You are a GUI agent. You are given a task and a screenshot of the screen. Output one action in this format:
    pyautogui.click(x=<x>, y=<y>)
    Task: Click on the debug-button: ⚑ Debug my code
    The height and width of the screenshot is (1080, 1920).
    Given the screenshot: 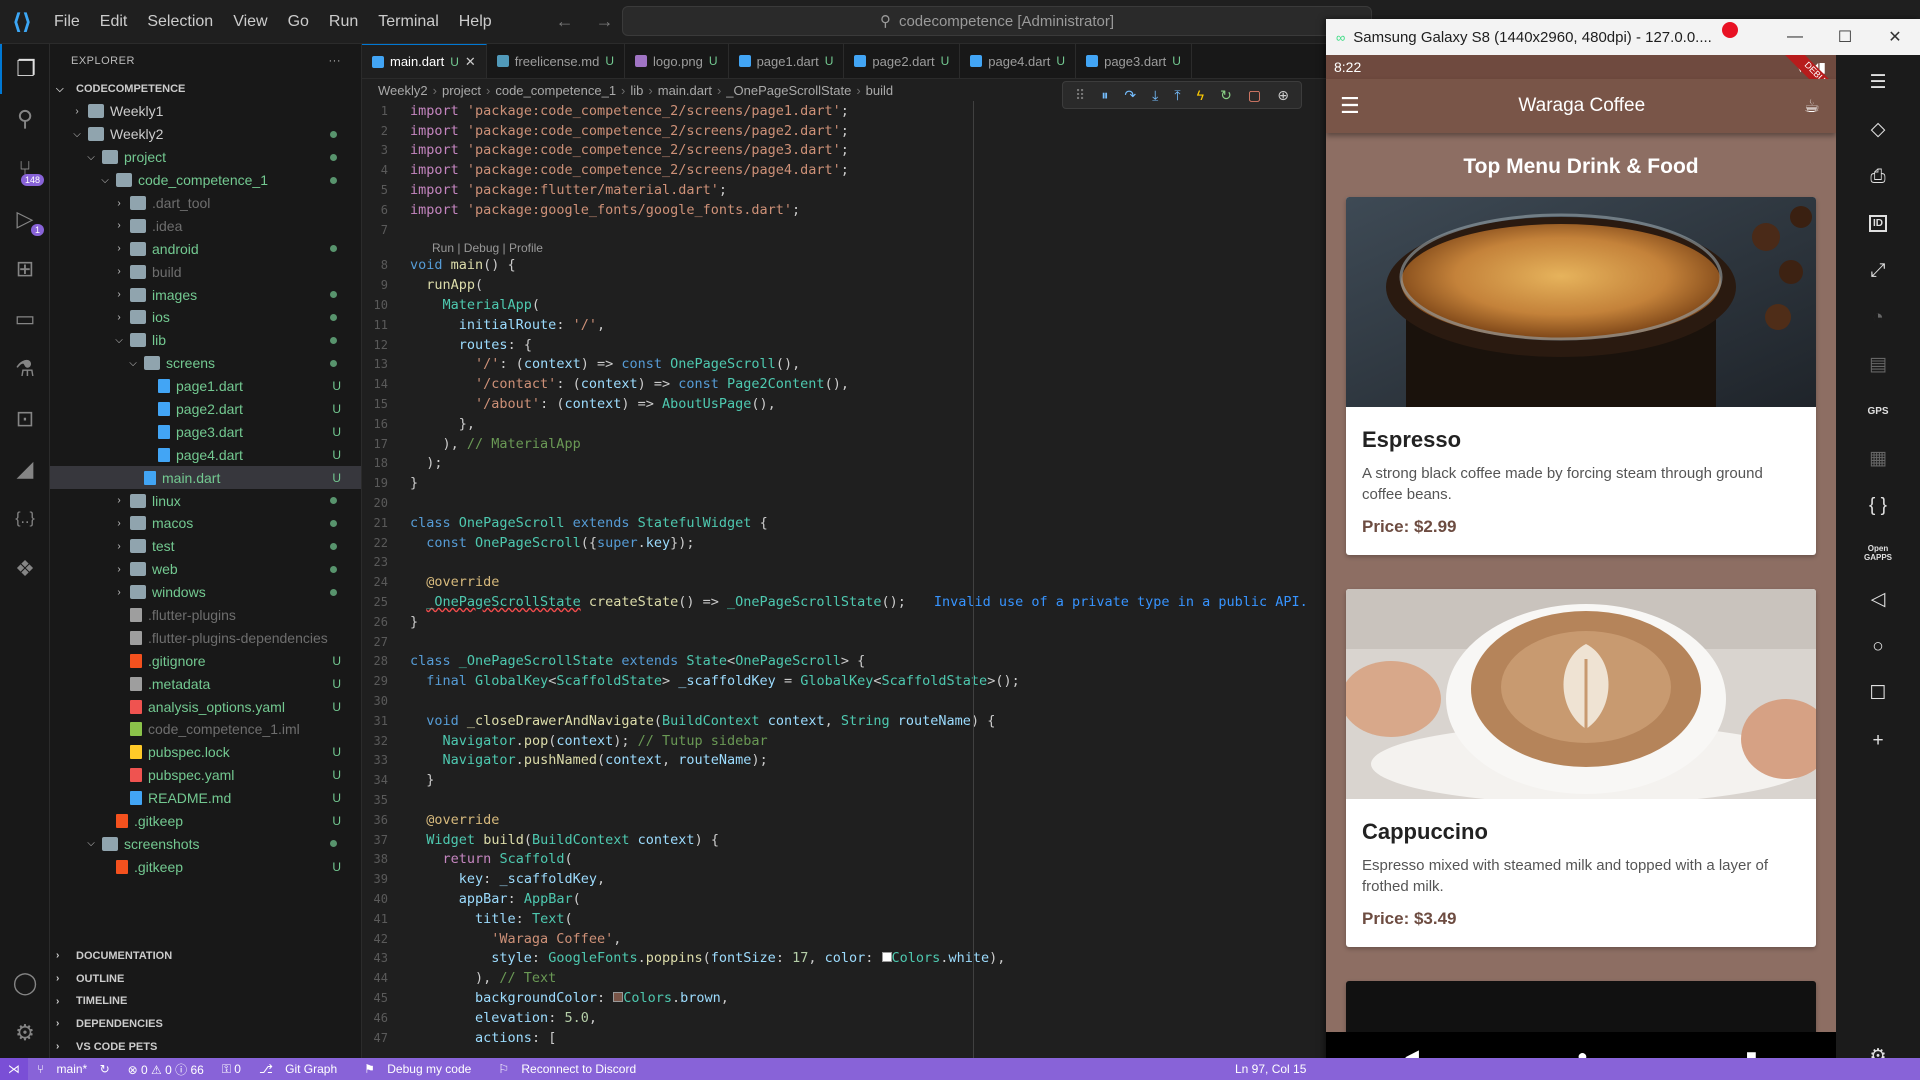 What is the action you would take?
    pyautogui.click(x=422, y=1069)
    